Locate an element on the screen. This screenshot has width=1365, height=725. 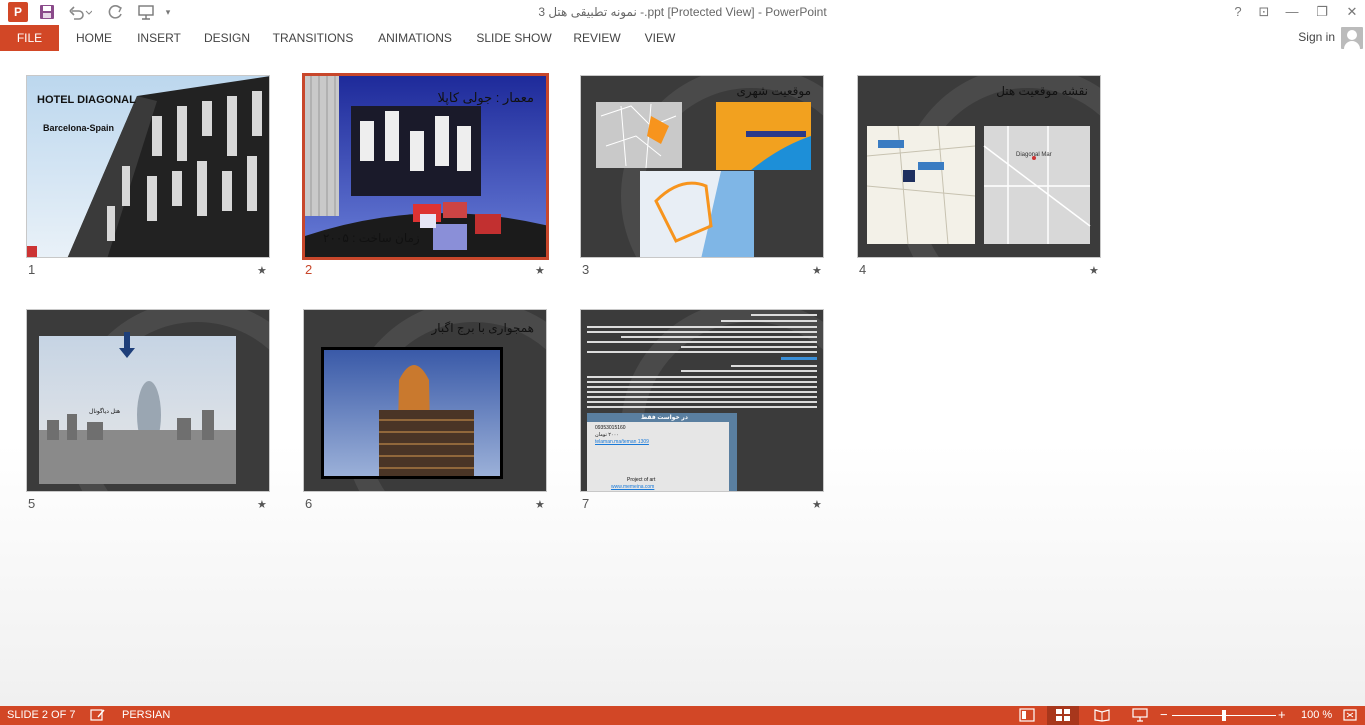
zoom-slider-thumb is located at coordinates (1224, 715).